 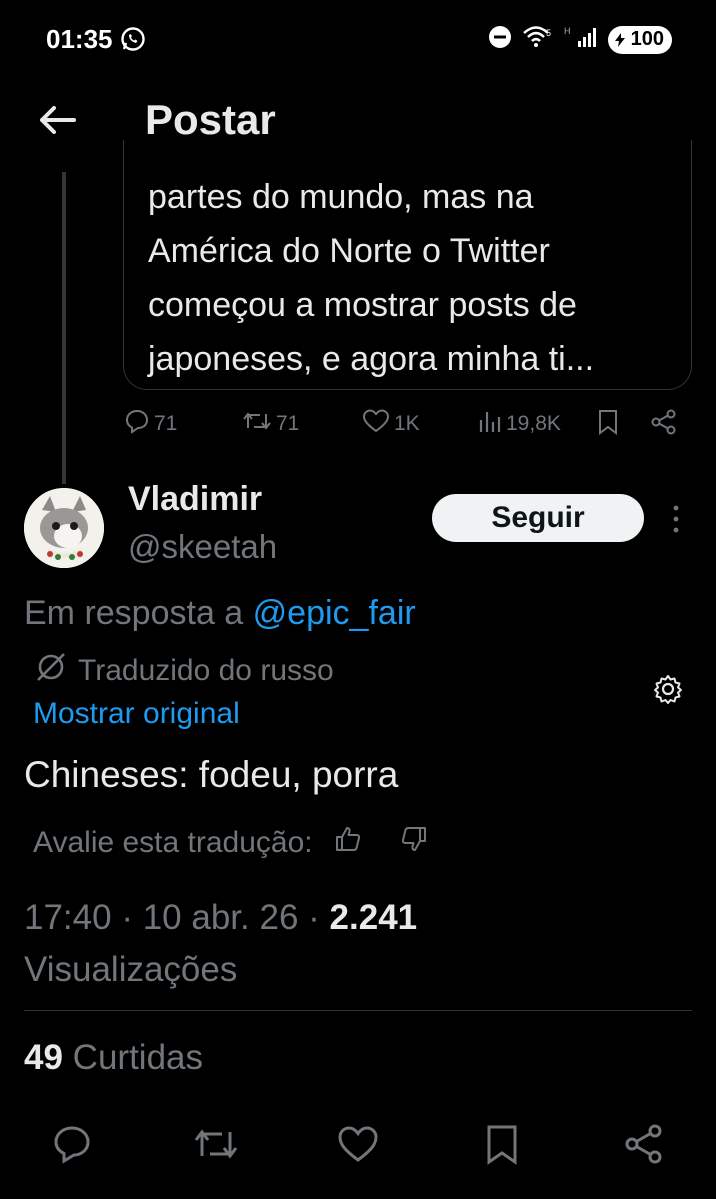 I want to click on page-title: Postar, so click(x=210, y=119).